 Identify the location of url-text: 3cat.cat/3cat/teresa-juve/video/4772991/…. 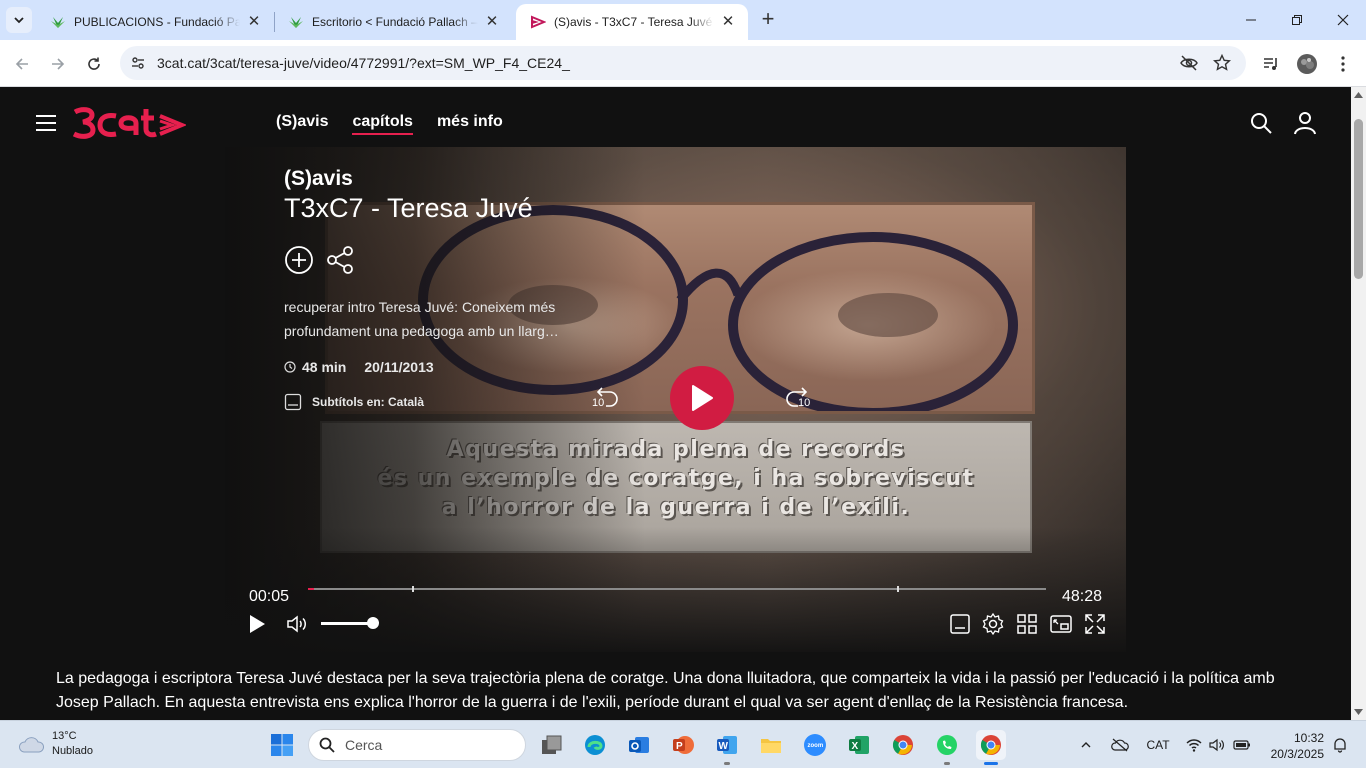
(363, 63).